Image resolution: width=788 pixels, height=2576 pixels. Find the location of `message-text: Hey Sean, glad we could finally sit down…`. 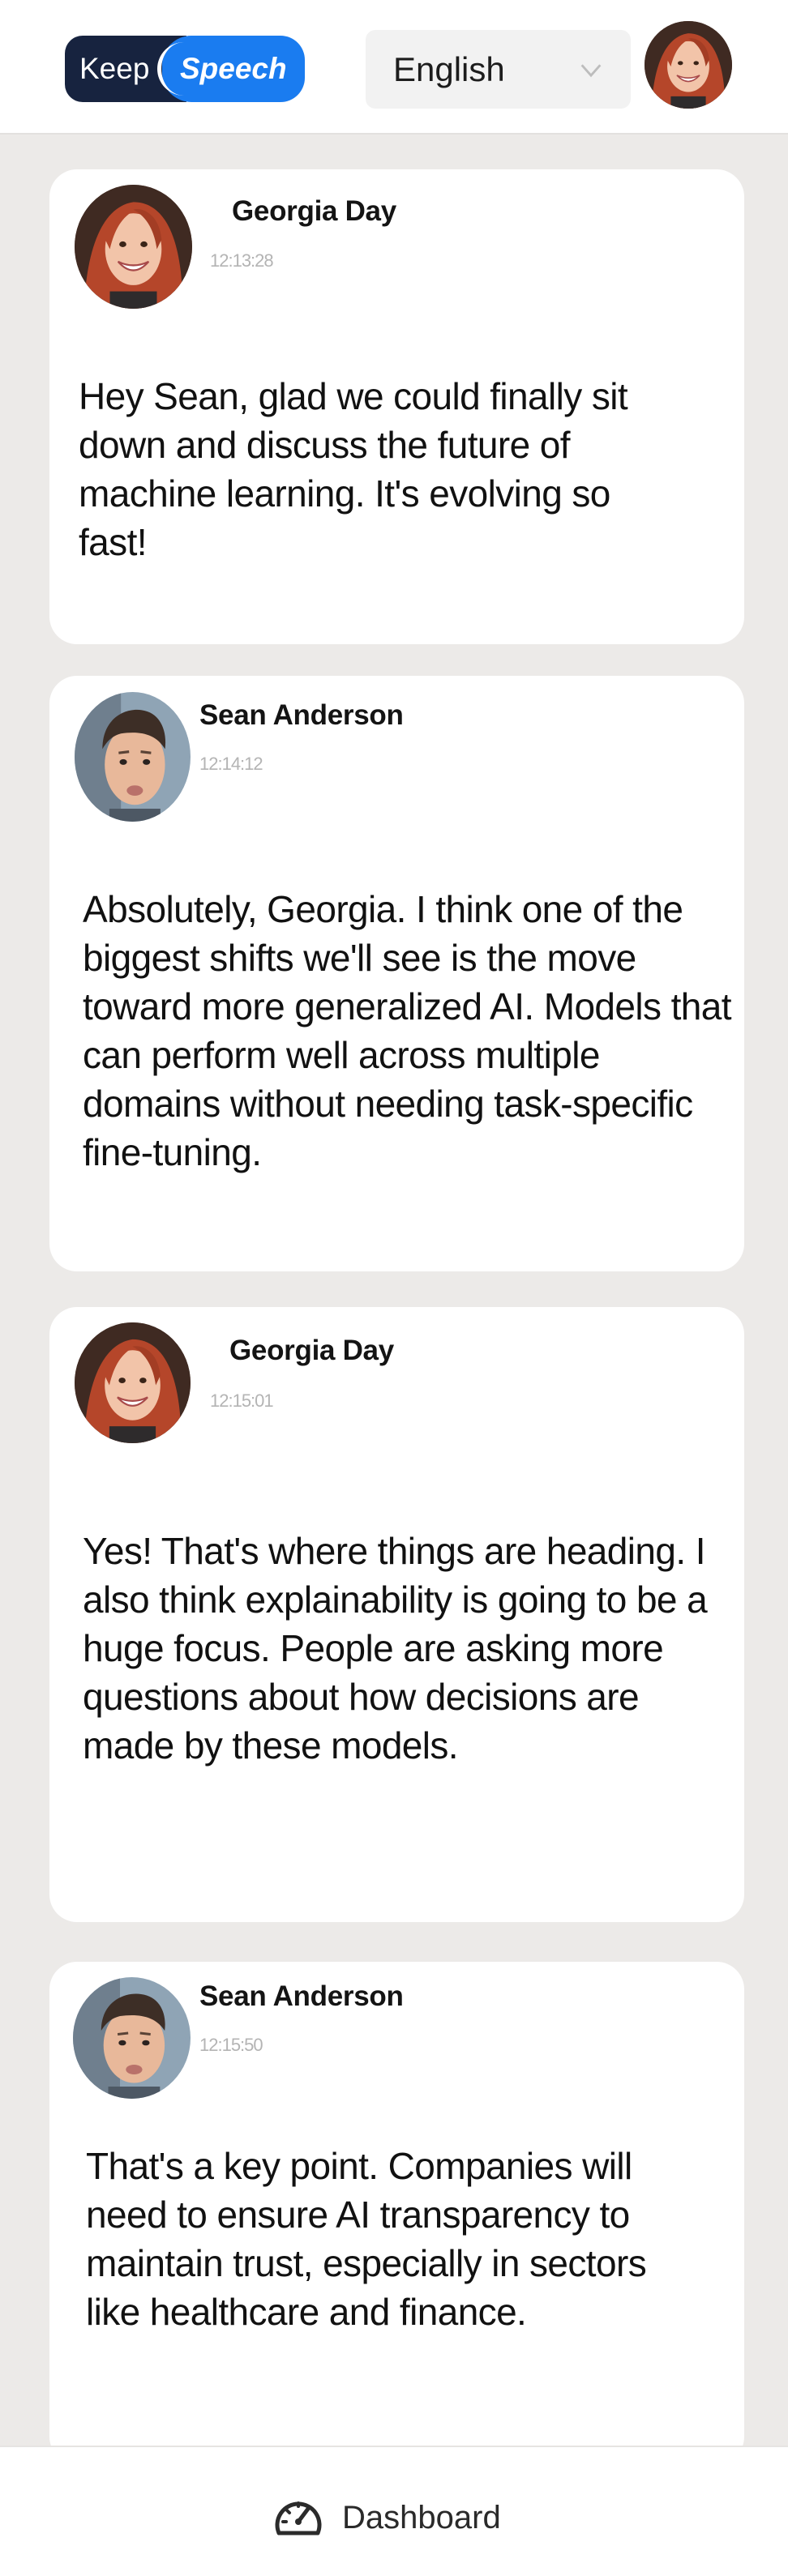

message-text: Hey Sean, glad we could finally sit down… is located at coordinates (353, 469).